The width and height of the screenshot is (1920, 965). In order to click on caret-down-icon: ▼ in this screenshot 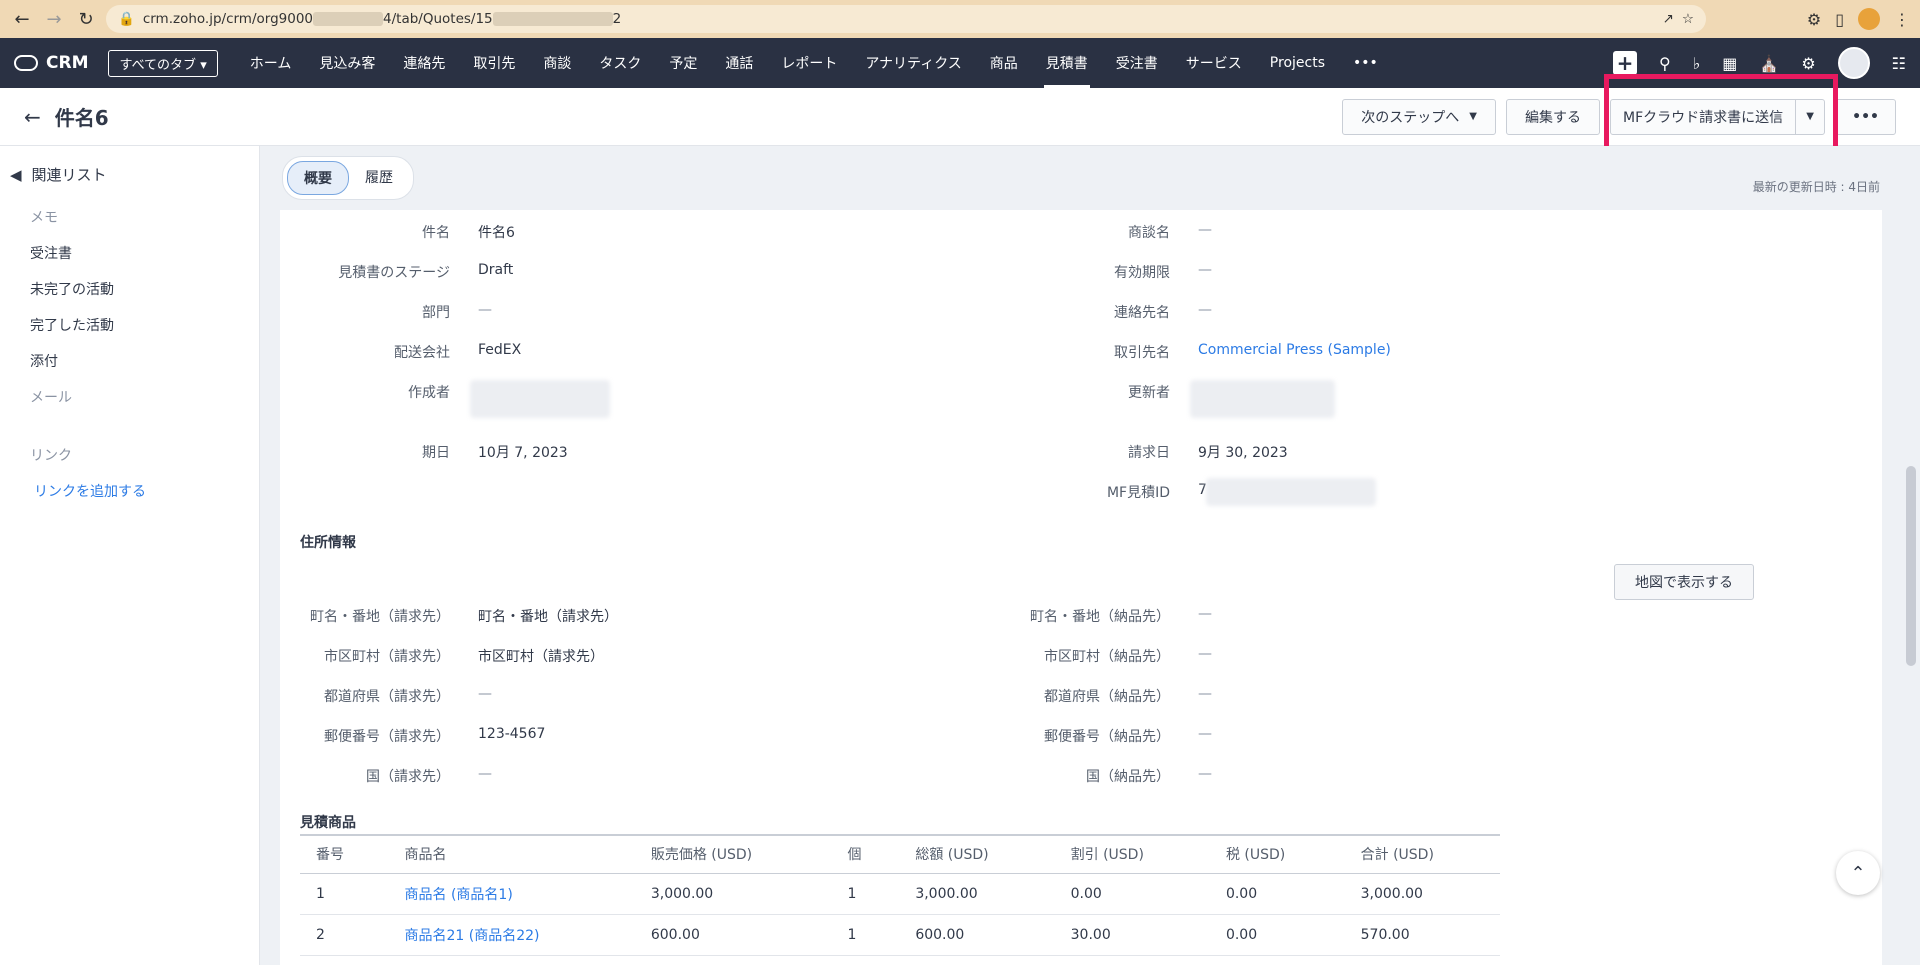, I will do `click(1473, 116)`.